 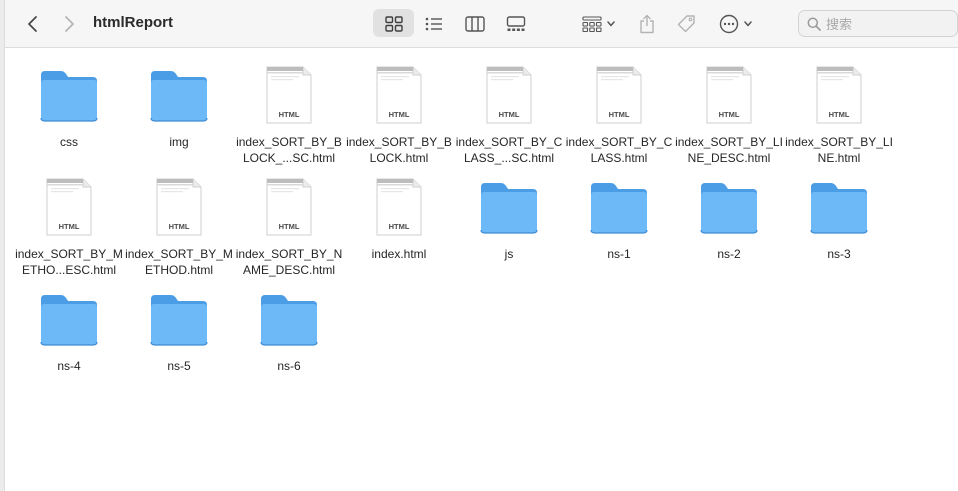 I want to click on chevron-left-icon, so click(x=32, y=24).